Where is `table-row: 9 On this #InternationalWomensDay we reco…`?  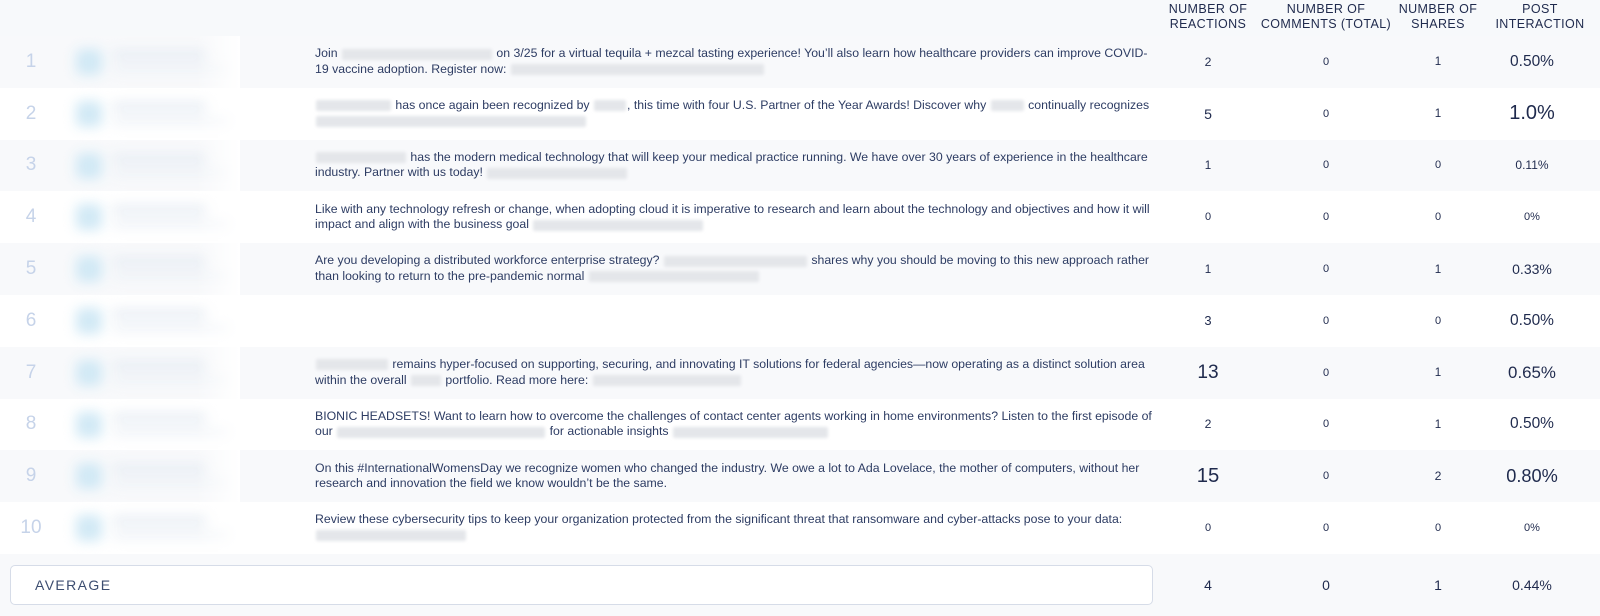 table-row: 9 On this #InternationalWomensDay we reco… is located at coordinates (800, 476).